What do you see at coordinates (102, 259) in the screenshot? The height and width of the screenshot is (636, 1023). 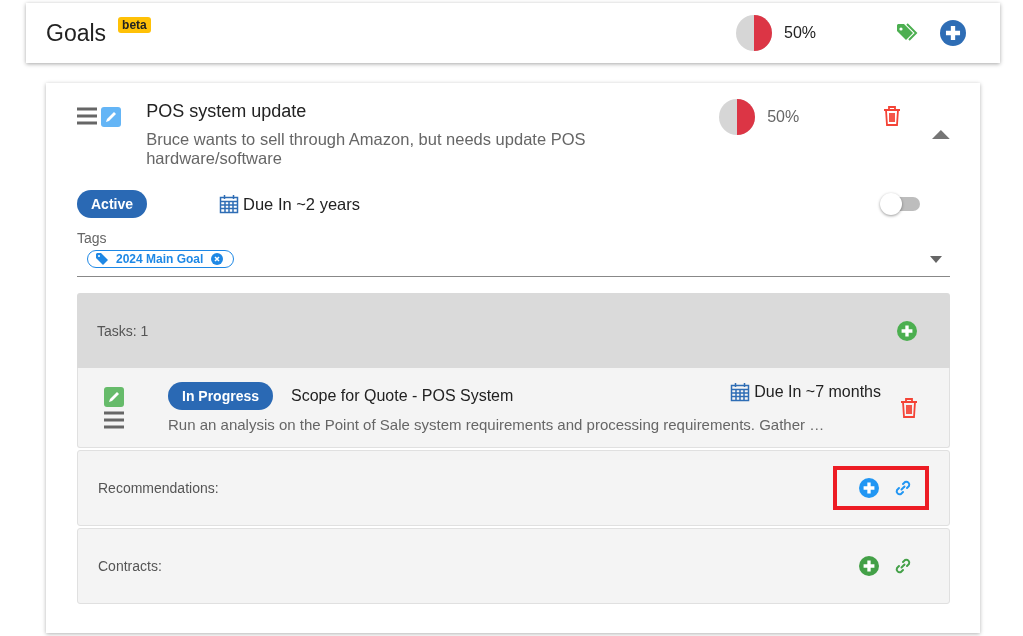 I see `tag-icon` at bounding box center [102, 259].